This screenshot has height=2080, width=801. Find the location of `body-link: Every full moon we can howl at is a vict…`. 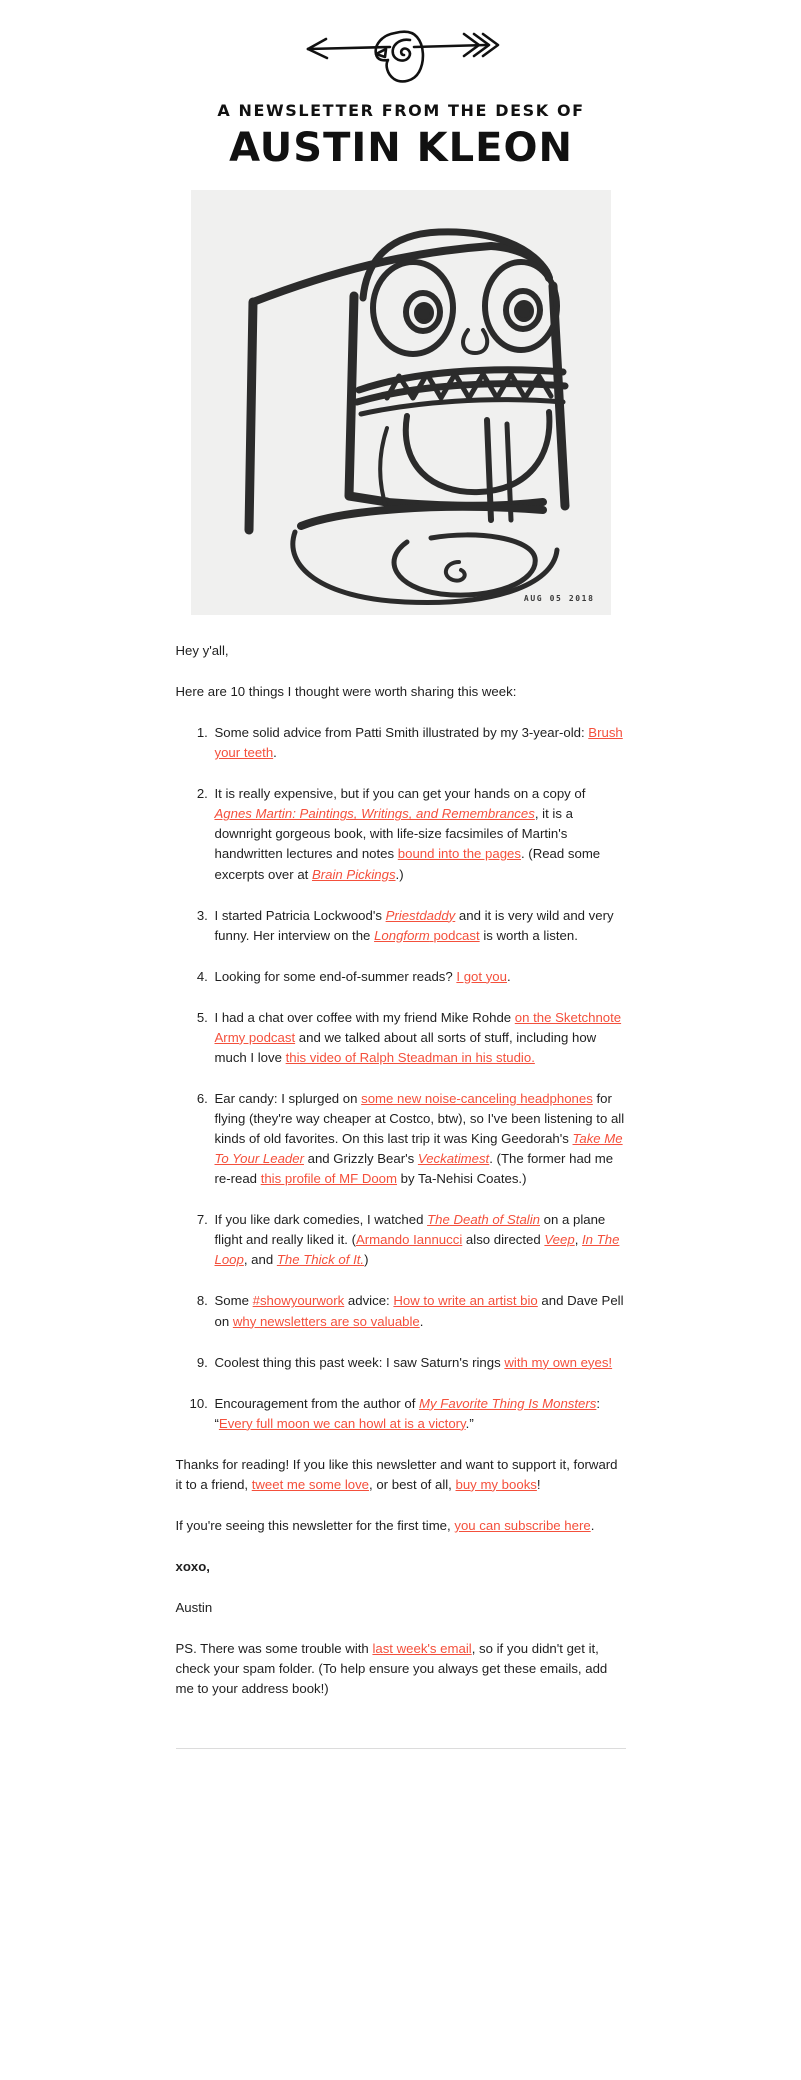

body-link: Every full moon we can howl at is a vict… is located at coordinates (342, 1423).